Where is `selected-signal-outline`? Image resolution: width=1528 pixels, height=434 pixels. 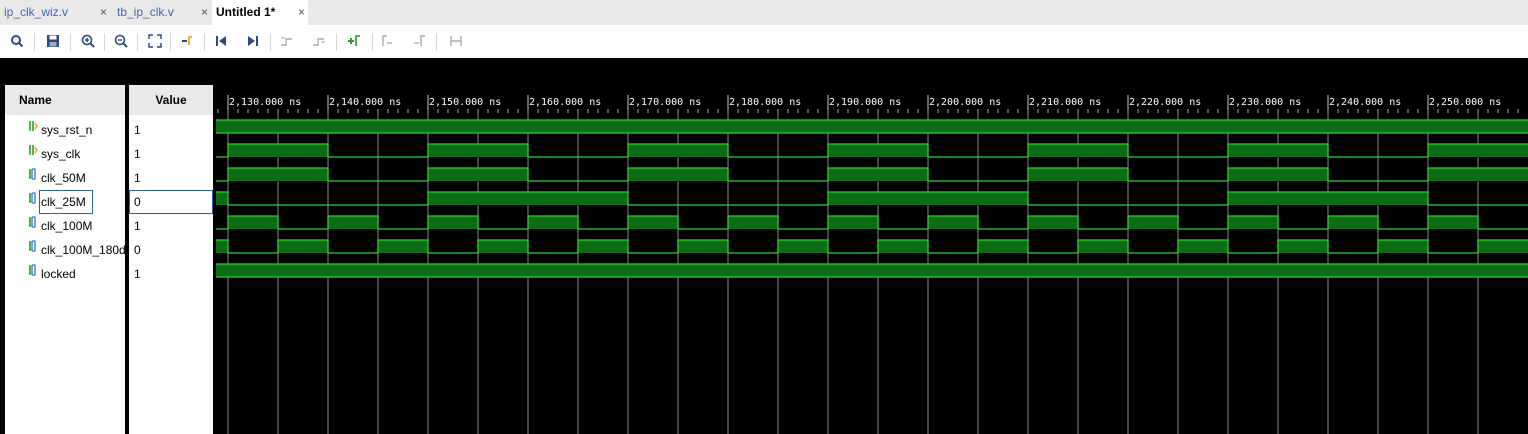
selected-signal-outline is located at coordinates (66, 202).